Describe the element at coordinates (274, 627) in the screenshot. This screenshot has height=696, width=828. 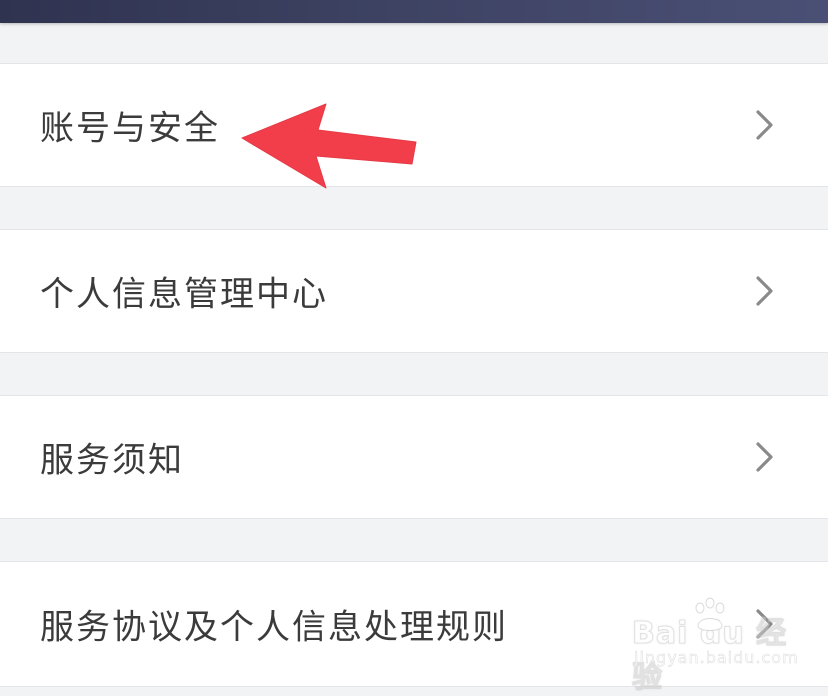
I see `menu-item-label: 服务协议及个人信息处理规则` at that location.